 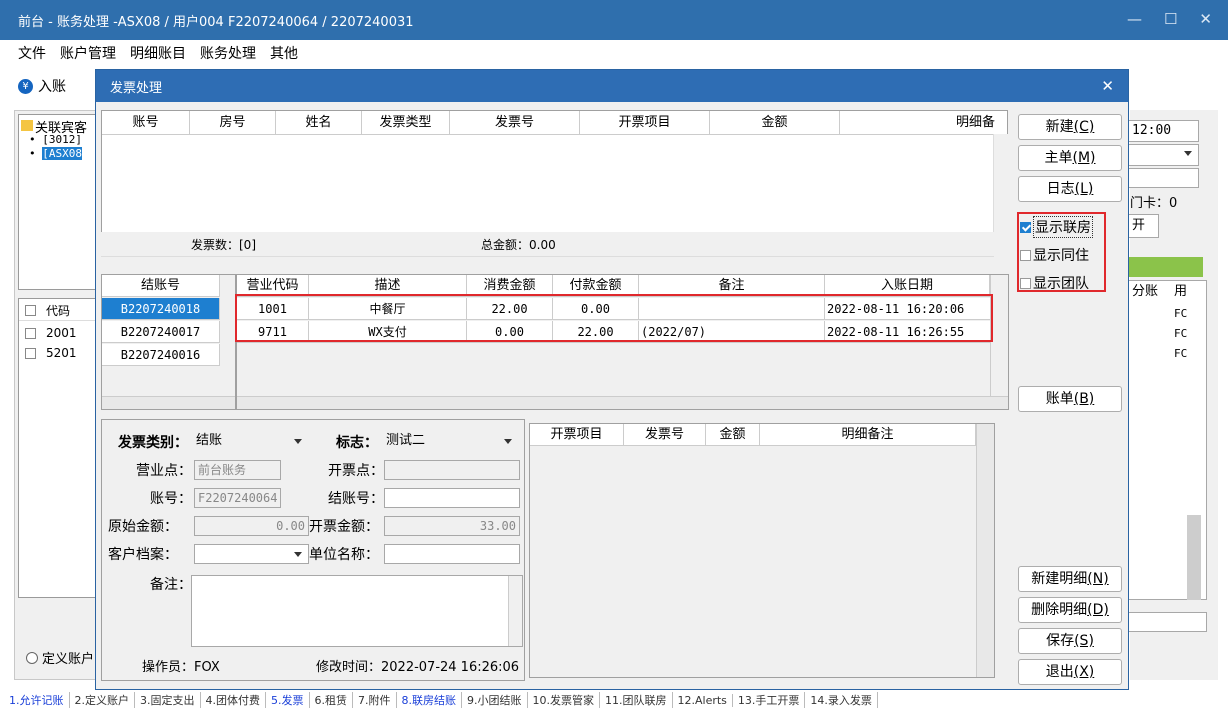 What do you see at coordinates (769, 700) in the screenshot?
I see `status-tab: 13.手工开票` at bounding box center [769, 700].